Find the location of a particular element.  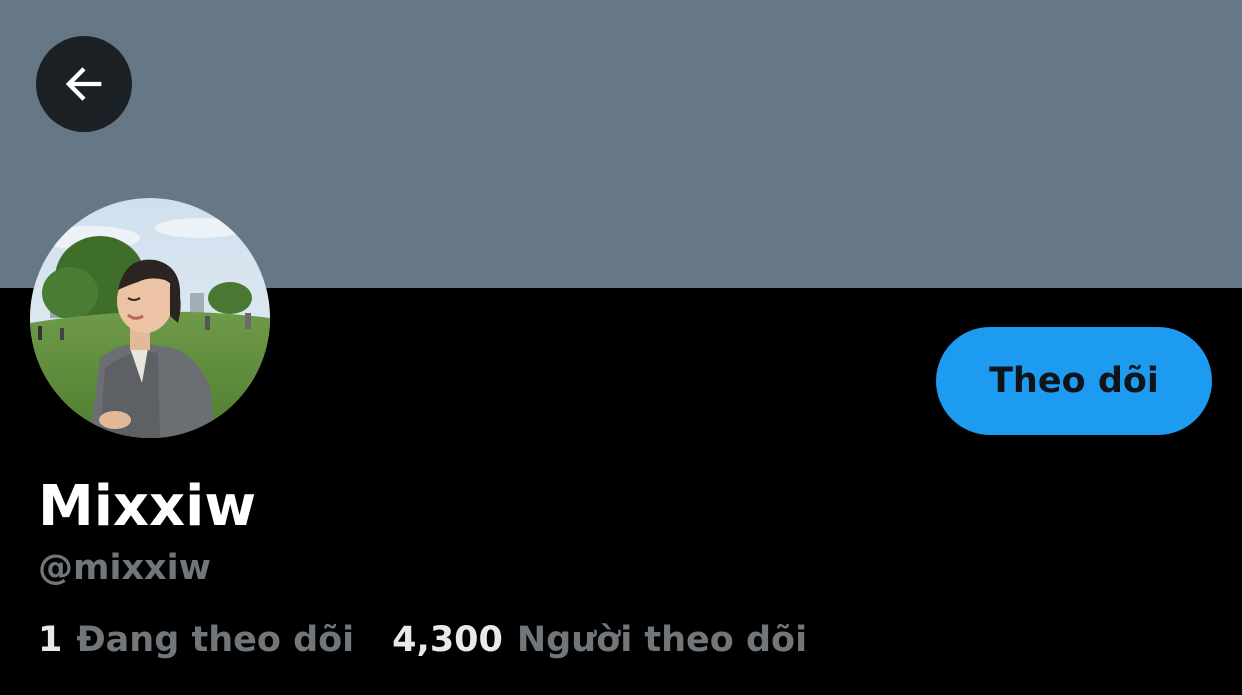

back-button is located at coordinates (84, 84).